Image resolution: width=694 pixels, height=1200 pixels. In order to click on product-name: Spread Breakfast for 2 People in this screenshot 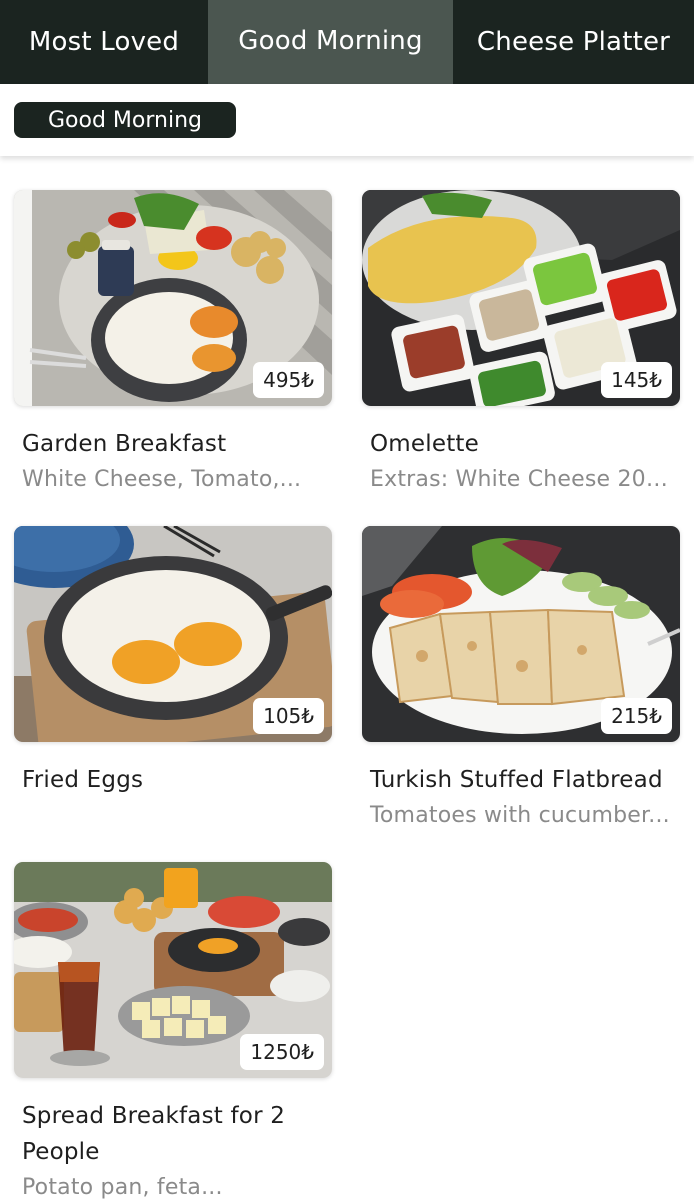, I will do `click(154, 1134)`.